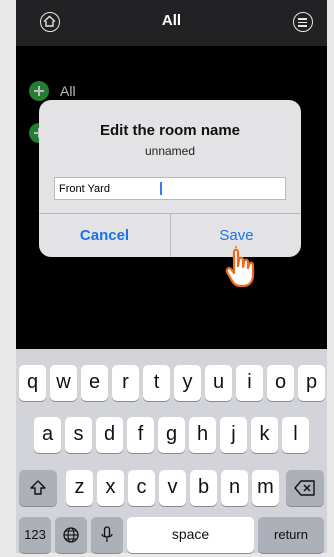  Describe the element at coordinates (110, 488) in the screenshot. I see `key-x: x` at that location.